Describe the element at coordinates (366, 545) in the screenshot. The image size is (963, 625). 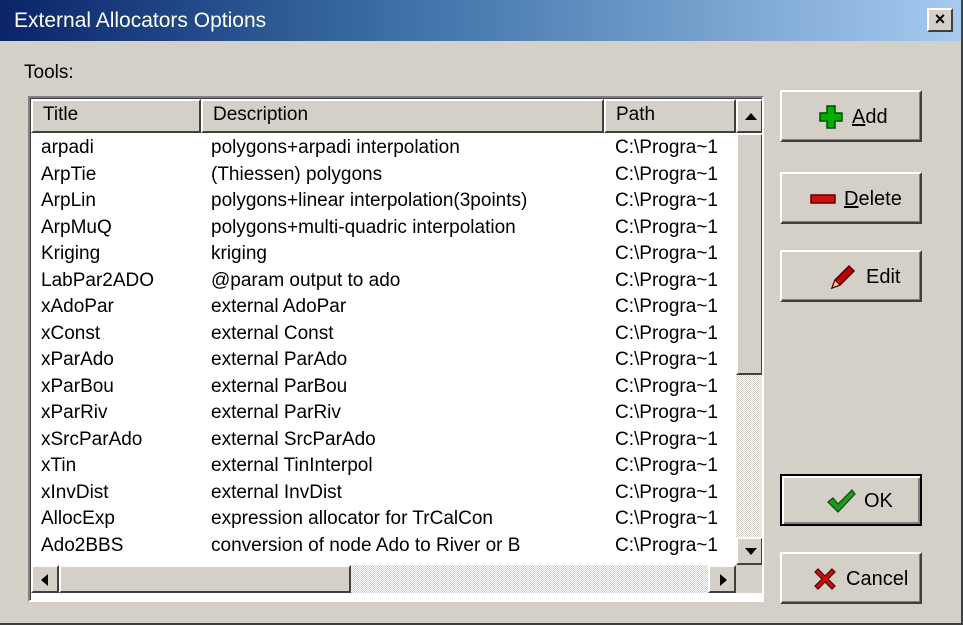
I see `cell-description: conversion of node Ado to River or B` at that location.